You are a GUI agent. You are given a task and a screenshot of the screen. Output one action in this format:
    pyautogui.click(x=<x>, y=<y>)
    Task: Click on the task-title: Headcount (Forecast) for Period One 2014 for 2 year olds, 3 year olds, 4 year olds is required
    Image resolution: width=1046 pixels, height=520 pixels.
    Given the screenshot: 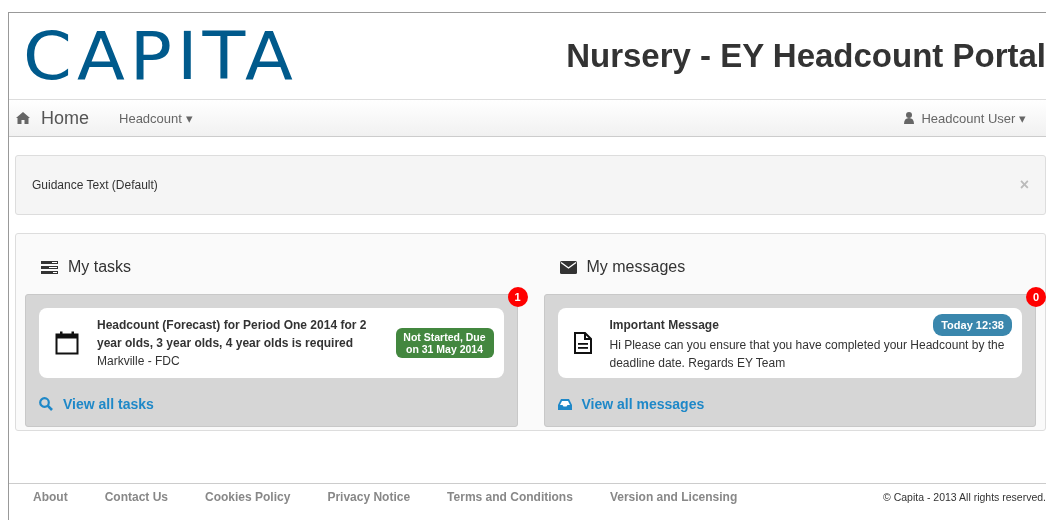 What is the action you would take?
    pyautogui.click(x=232, y=334)
    